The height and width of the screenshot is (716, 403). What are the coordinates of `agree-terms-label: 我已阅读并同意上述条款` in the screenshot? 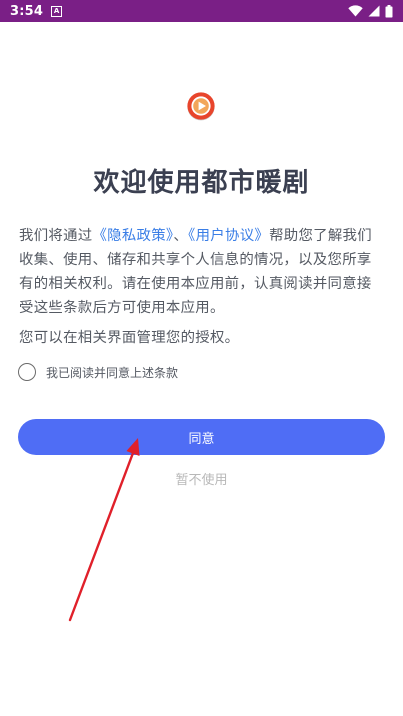 It's located at (112, 372).